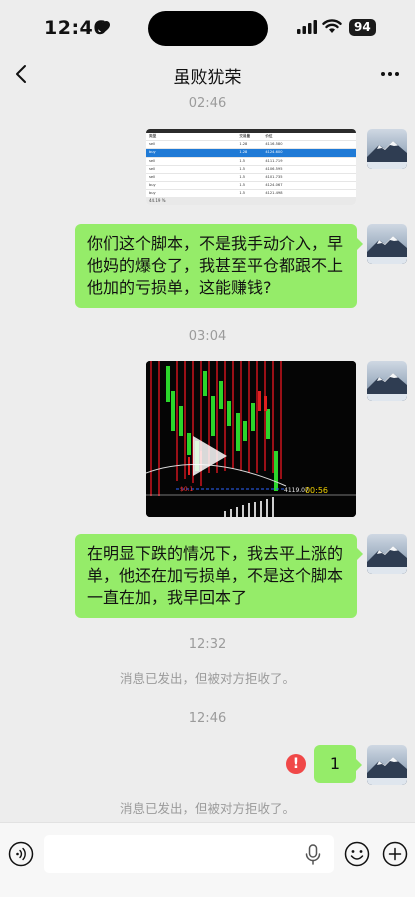 This screenshot has height=897, width=415. What do you see at coordinates (309, 161) in the screenshot?
I see `table-cell: 4111.719` at bounding box center [309, 161].